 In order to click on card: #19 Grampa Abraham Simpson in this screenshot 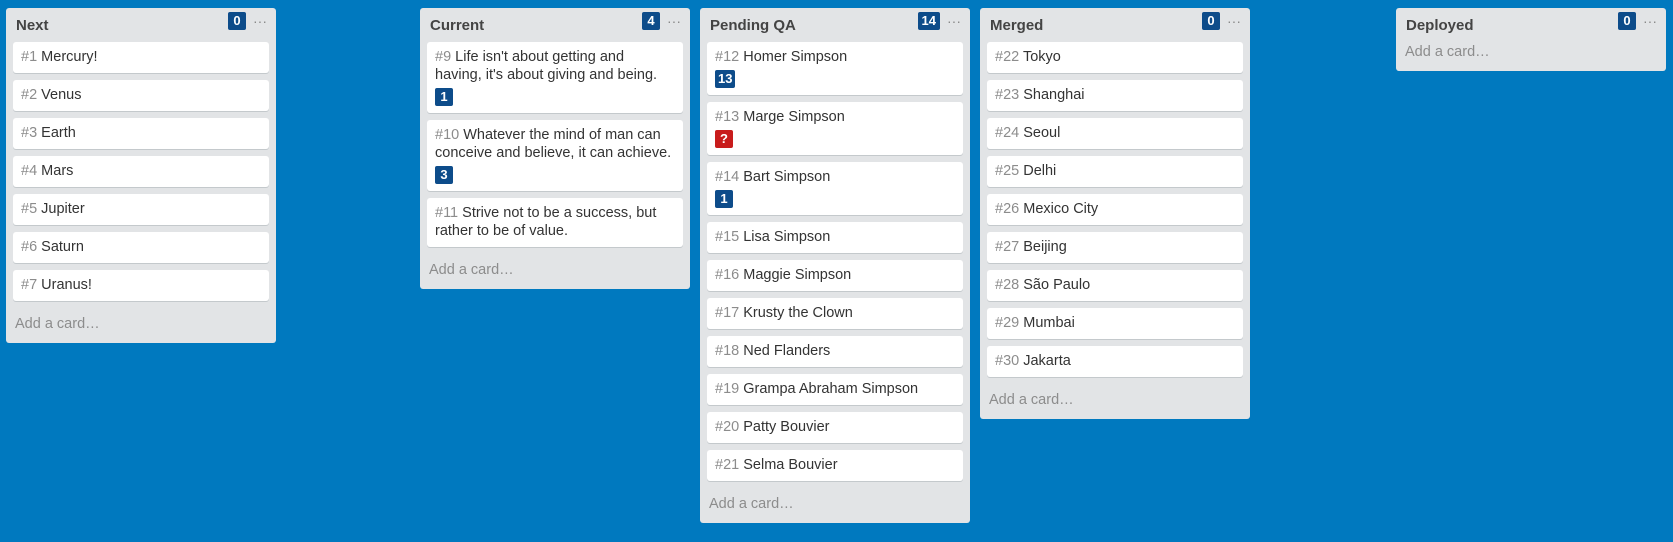, I will do `click(835, 389)`.